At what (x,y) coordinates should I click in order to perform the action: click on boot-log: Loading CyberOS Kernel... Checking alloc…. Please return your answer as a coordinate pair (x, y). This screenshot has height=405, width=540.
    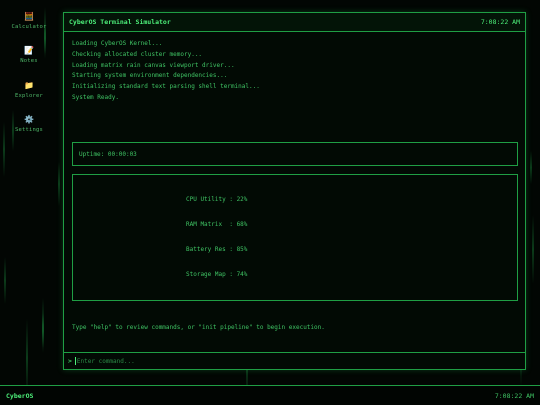
    Looking at the image, I should click on (166, 71).